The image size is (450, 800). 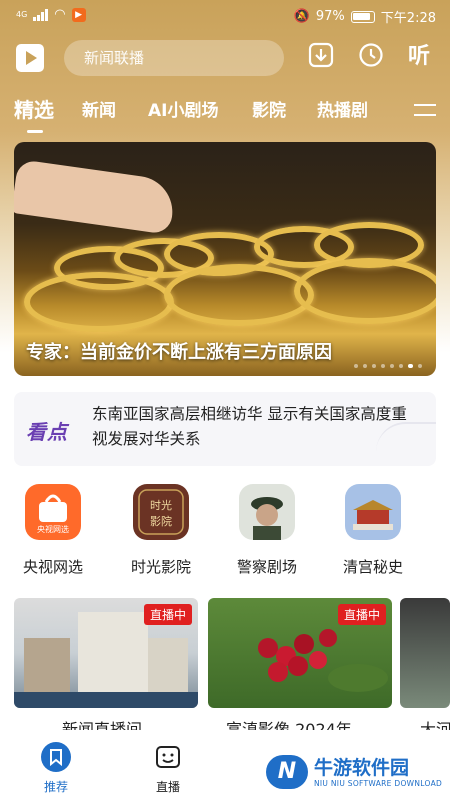 I want to click on signal-icon, so click(x=41, y=14).